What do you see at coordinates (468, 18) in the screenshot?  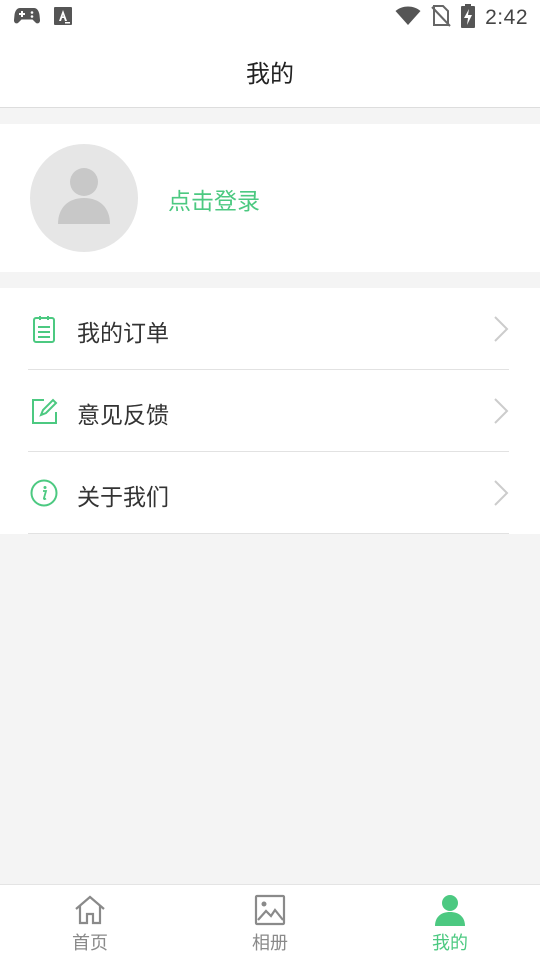 I see `battery-charging-icon` at bounding box center [468, 18].